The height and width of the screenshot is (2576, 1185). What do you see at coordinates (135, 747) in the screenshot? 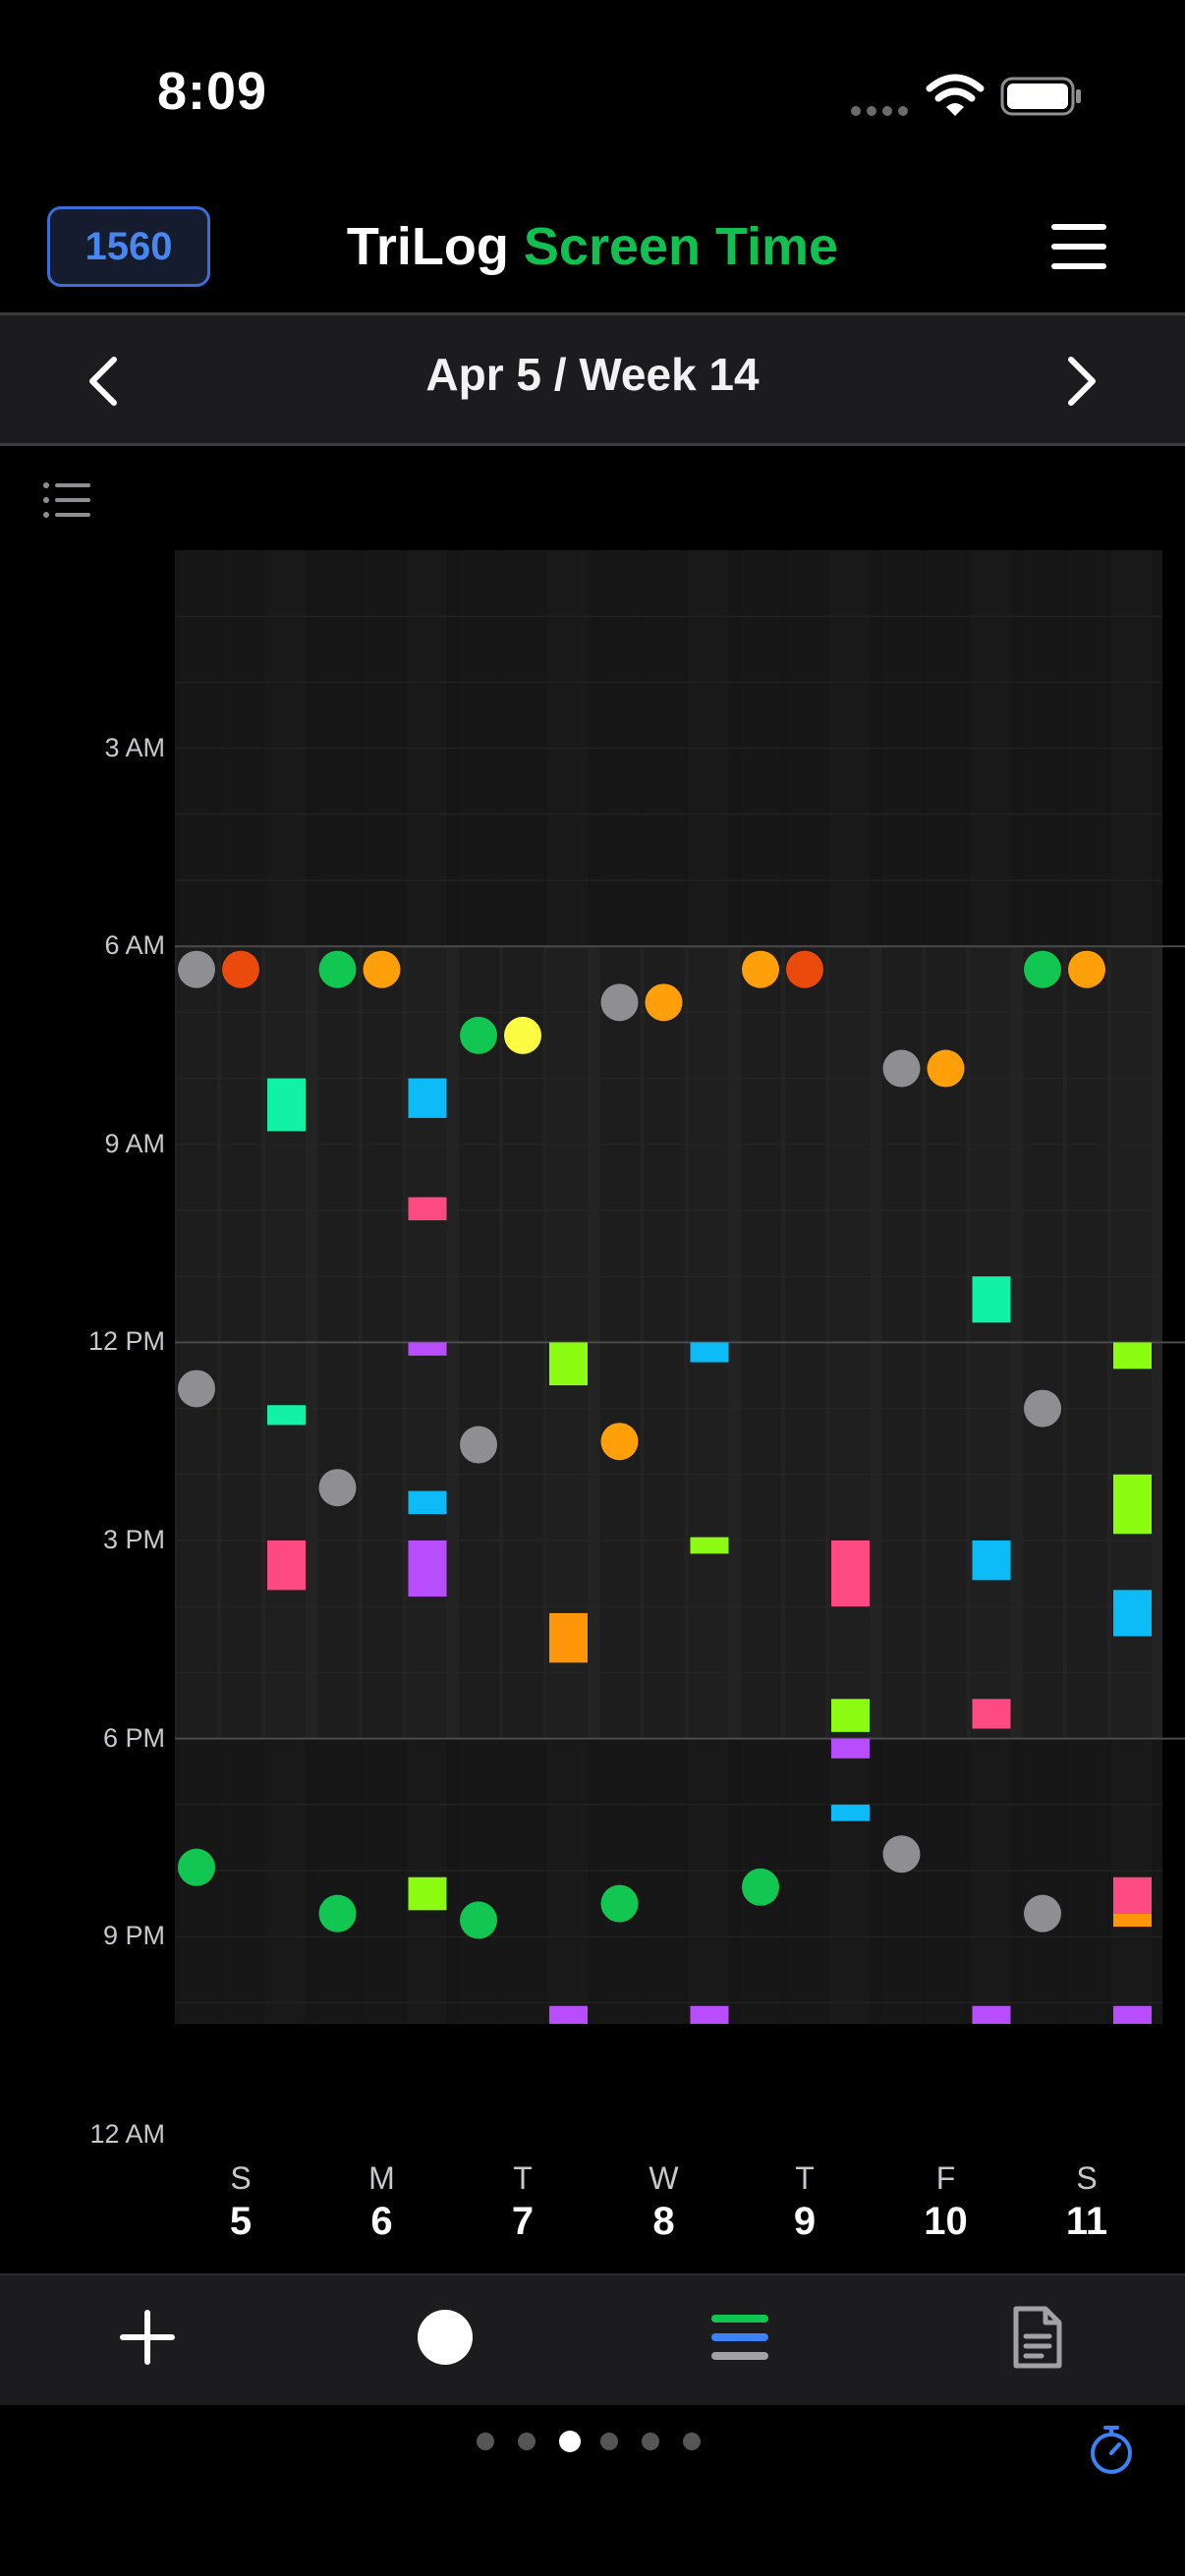
I see `y-axis-label: 3 AM` at bounding box center [135, 747].